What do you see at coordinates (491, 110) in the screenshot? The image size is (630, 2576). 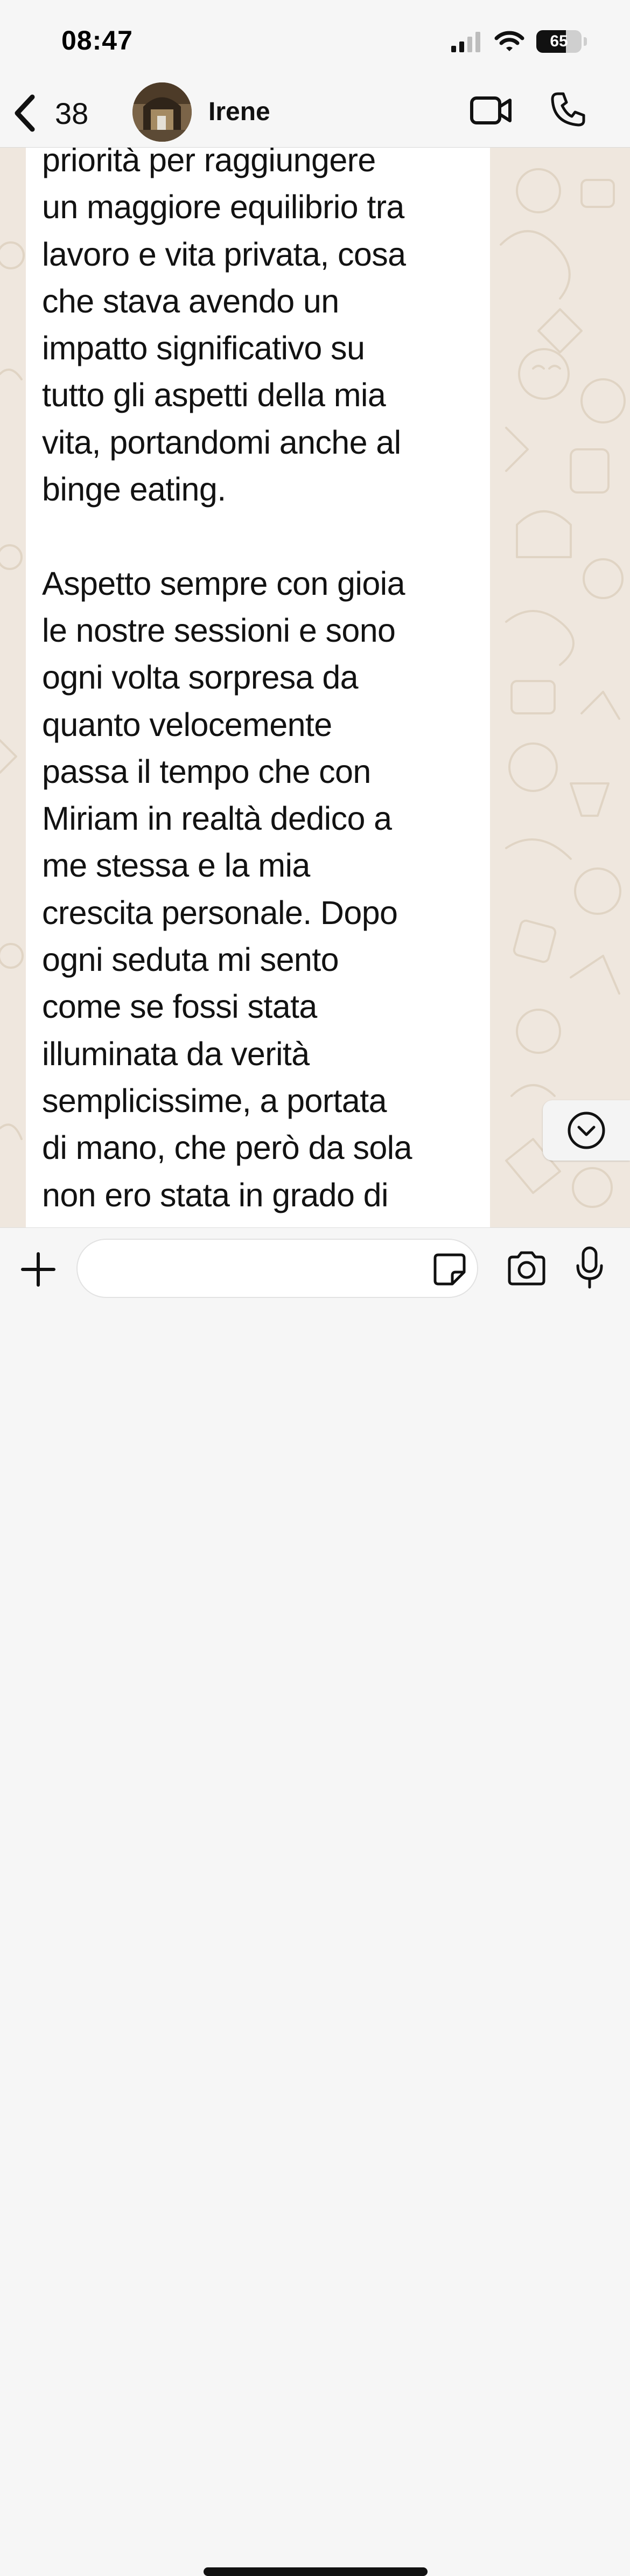 I see `video-camera-icon` at bounding box center [491, 110].